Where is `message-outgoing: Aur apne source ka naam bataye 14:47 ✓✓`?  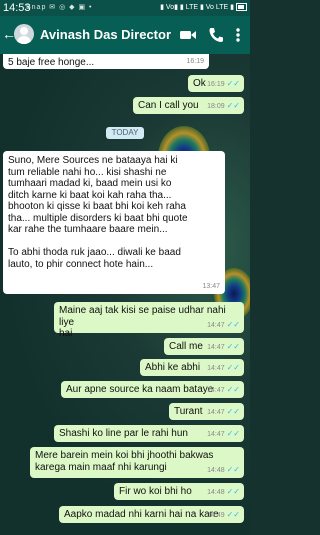 message-outgoing: Aur apne source ka naam bataye 14:47 ✓✓ is located at coordinates (152, 389).